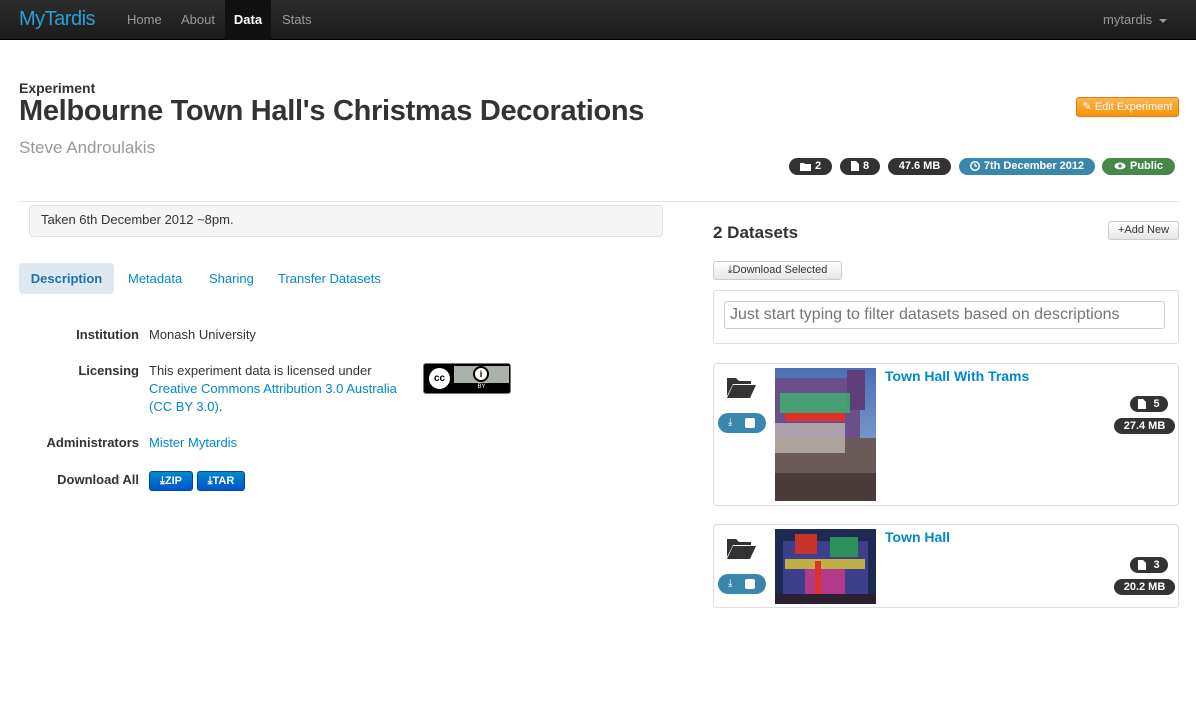  Describe the element at coordinates (231, 278) in the screenshot. I see `tab-sharing: Sharing` at that location.